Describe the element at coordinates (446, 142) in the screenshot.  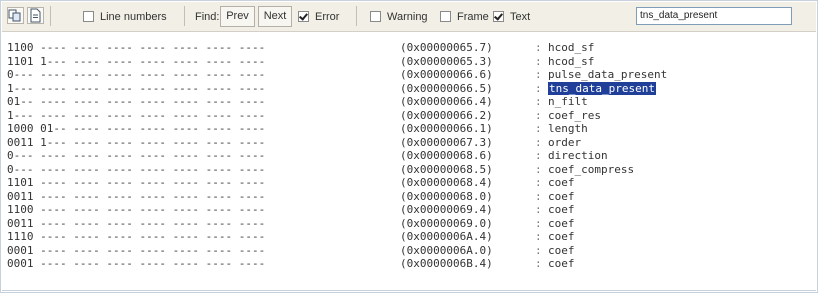
I see `bit-address: (0x00000067.3)` at that location.